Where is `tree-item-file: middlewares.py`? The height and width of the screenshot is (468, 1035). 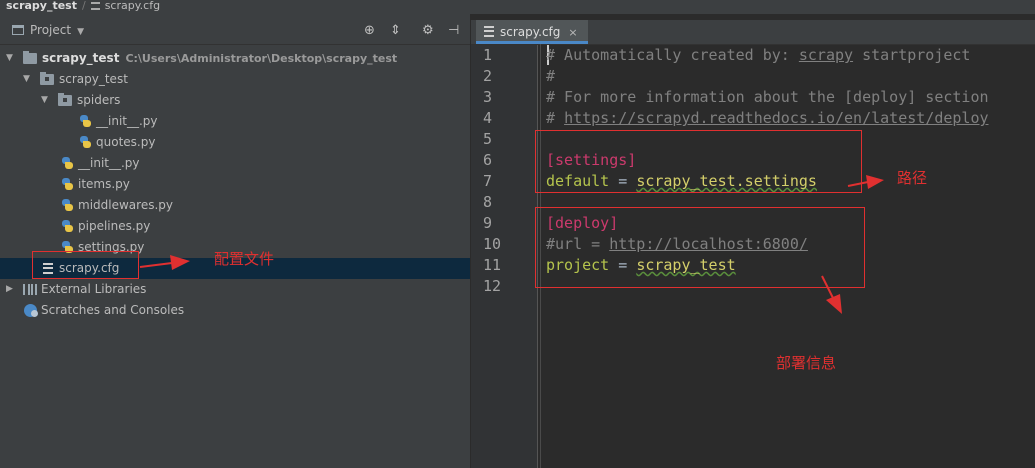
tree-item-file: middlewares.py is located at coordinates (235, 205).